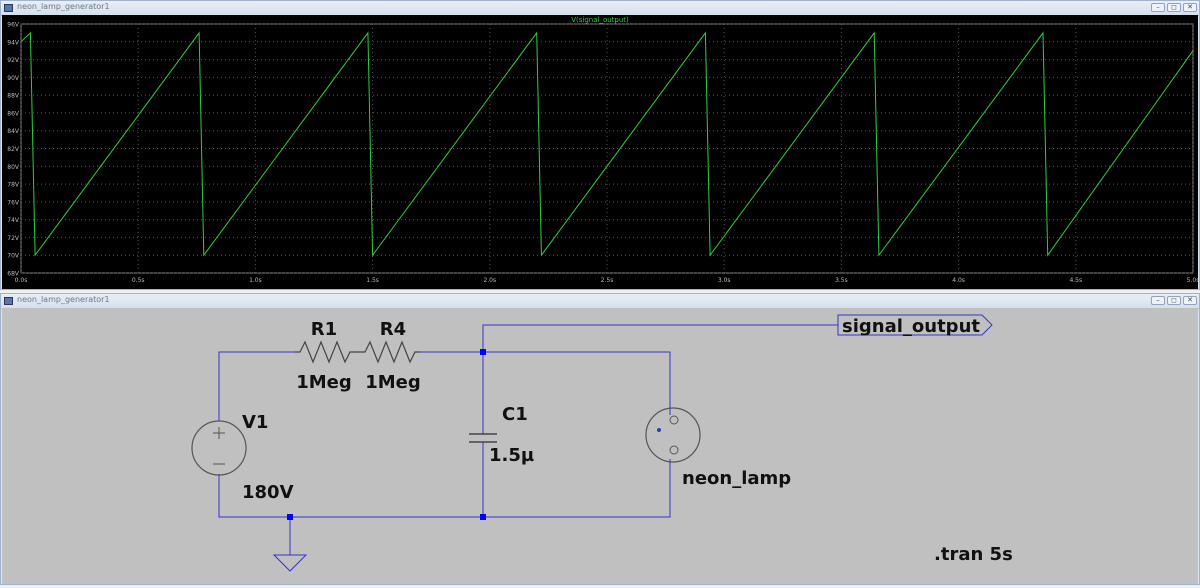 The image size is (1200, 588). I want to click on x-tick-label: 0.5s, so click(138, 280).